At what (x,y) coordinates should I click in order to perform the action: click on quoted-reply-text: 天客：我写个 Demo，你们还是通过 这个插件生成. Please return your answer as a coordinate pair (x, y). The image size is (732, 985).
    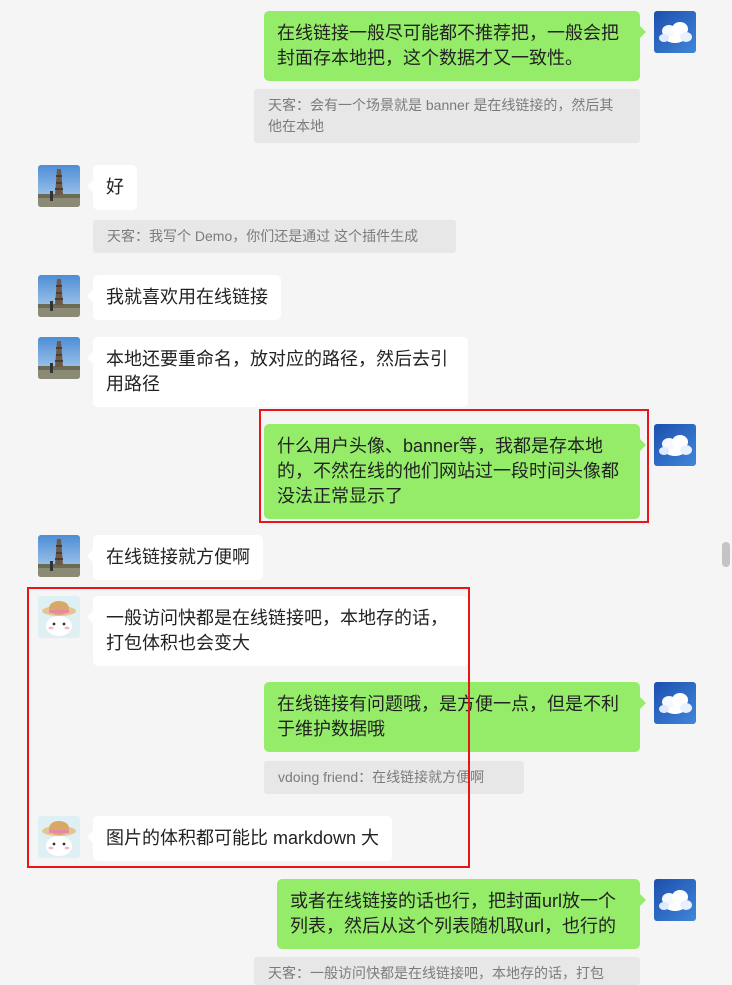
    Looking at the image, I should click on (263, 236).